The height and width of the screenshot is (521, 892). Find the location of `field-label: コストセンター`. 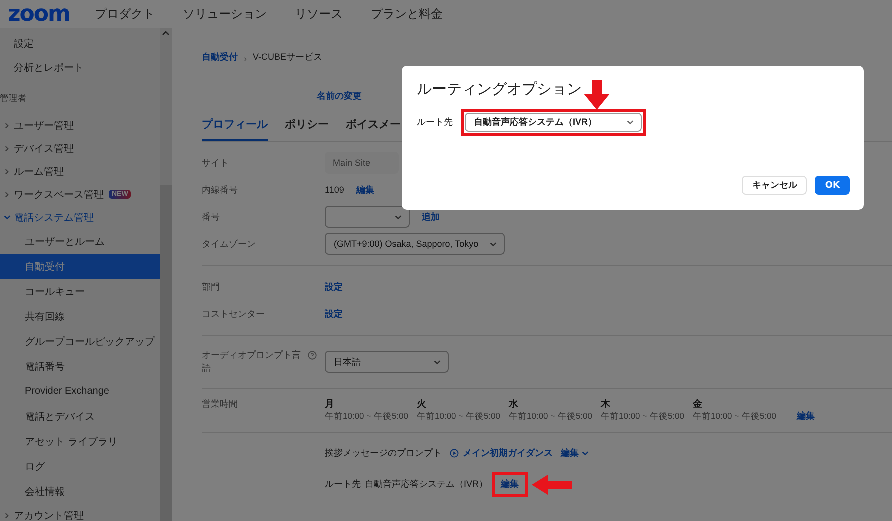

field-label: コストセンター is located at coordinates (234, 314).